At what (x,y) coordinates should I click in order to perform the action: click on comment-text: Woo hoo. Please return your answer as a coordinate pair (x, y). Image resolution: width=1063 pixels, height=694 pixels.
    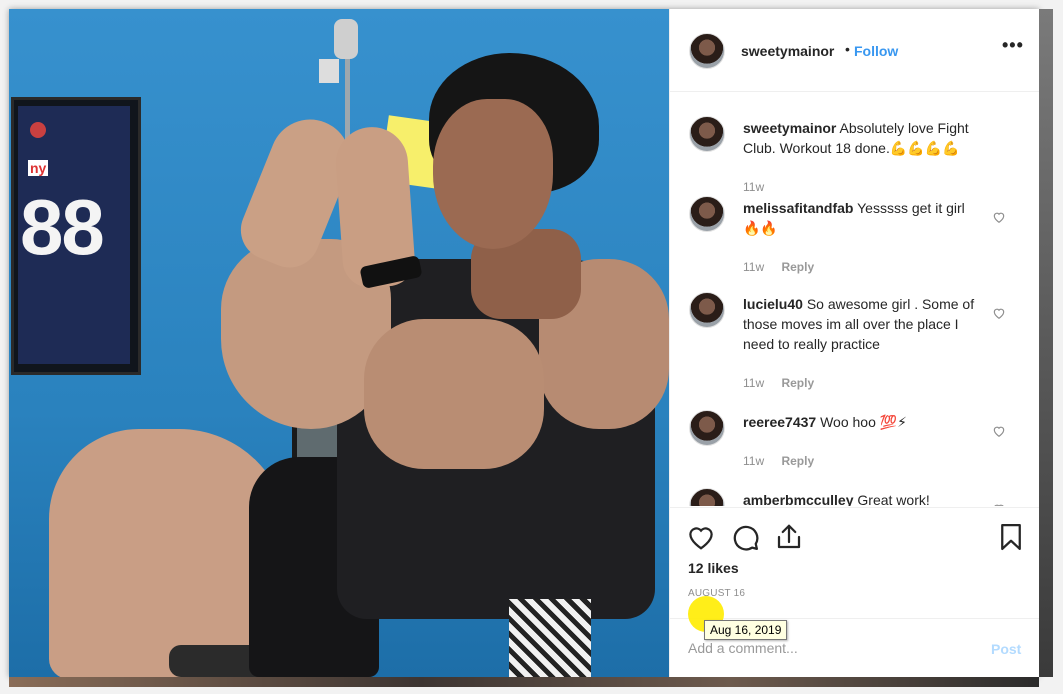
    Looking at the image, I should click on (848, 422).